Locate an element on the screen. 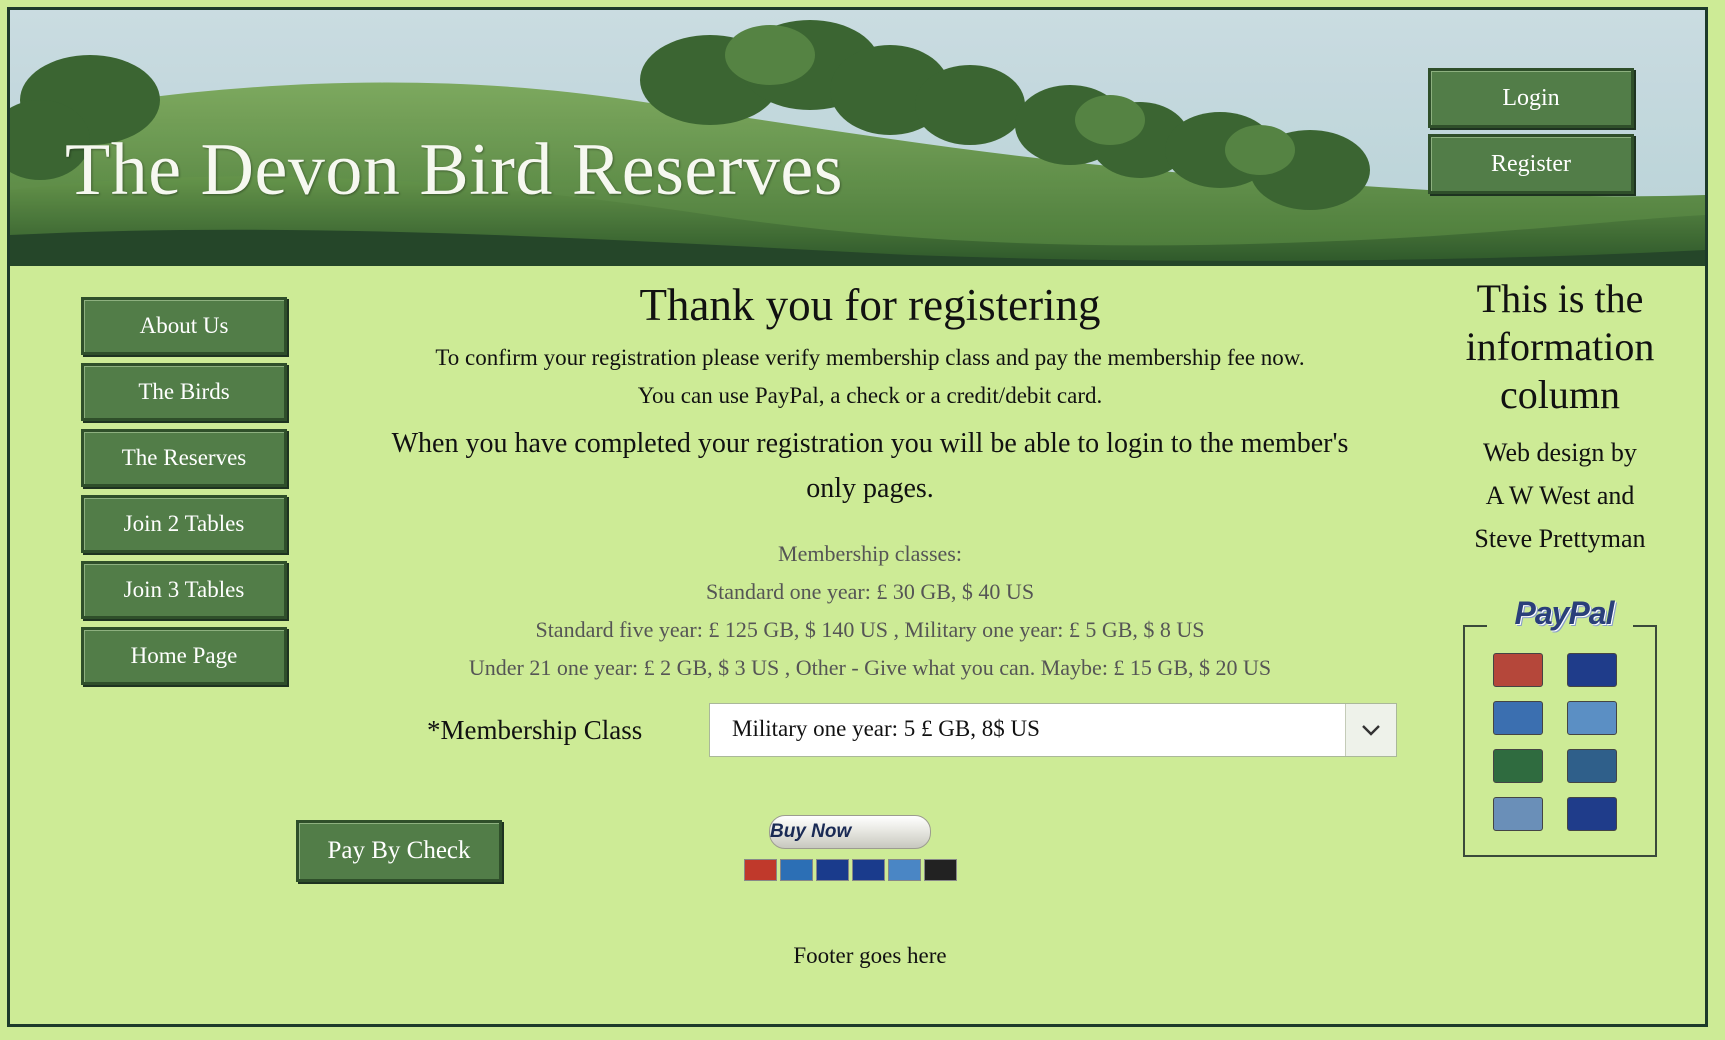  solo-icon is located at coordinates (1592, 766).